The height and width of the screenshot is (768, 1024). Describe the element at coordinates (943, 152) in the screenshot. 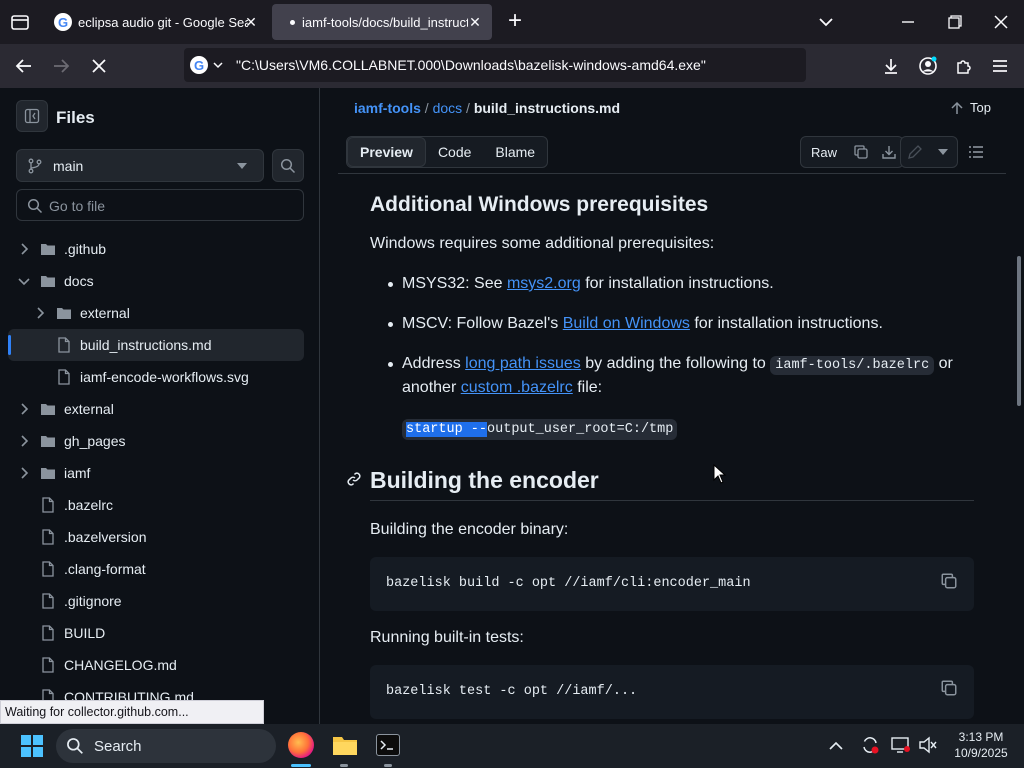

I see `edit-dropdown-icon` at that location.